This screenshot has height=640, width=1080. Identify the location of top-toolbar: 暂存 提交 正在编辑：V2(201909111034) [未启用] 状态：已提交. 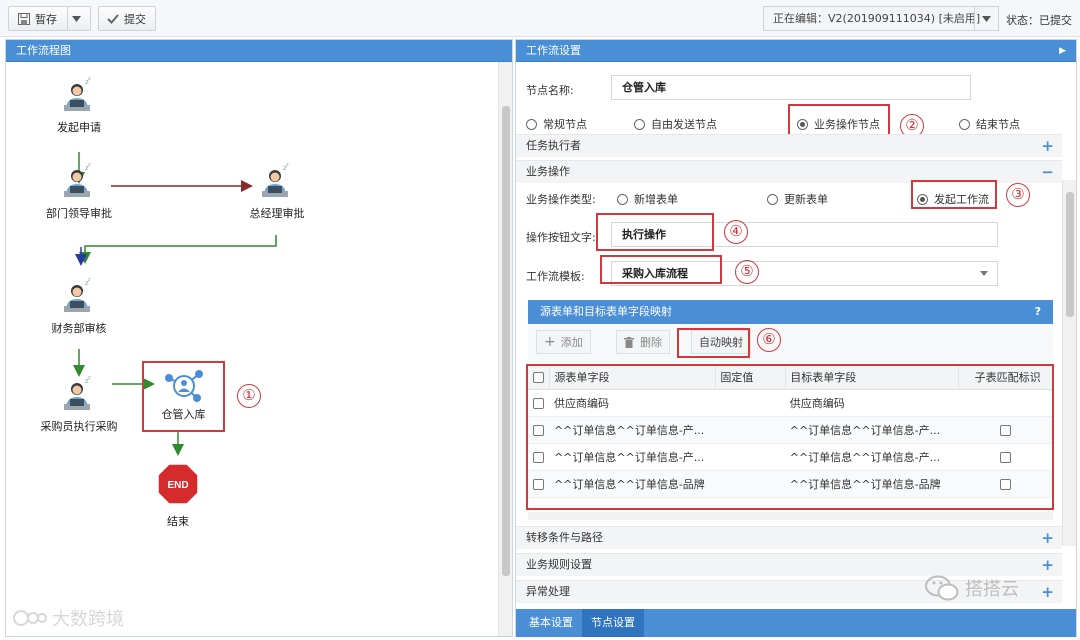
(540, 18).